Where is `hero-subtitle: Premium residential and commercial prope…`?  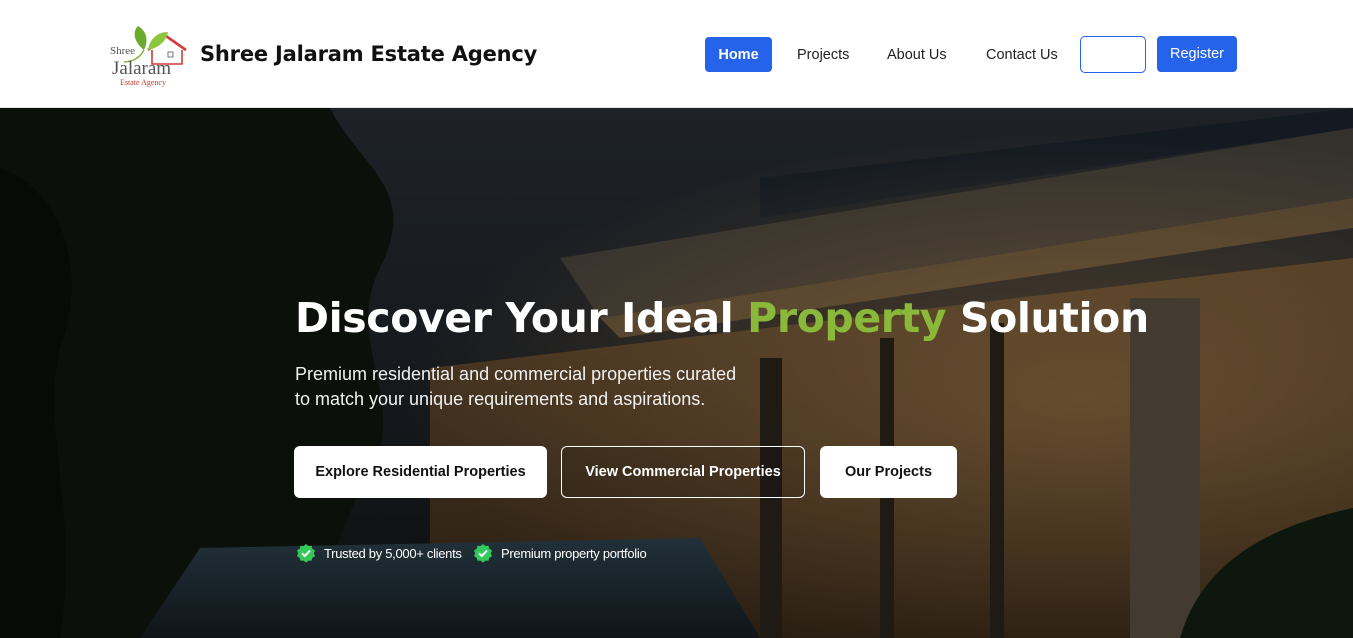 hero-subtitle: Premium residential and commercial prope… is located at coordinates (516, 386).